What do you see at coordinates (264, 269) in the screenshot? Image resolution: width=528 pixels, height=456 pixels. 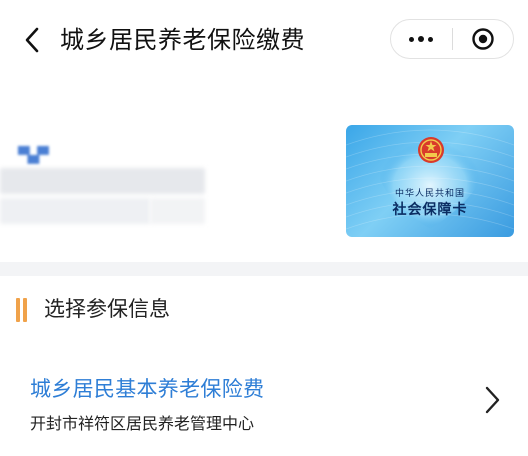 I see `section-divider` at bounding box center [264, 269].